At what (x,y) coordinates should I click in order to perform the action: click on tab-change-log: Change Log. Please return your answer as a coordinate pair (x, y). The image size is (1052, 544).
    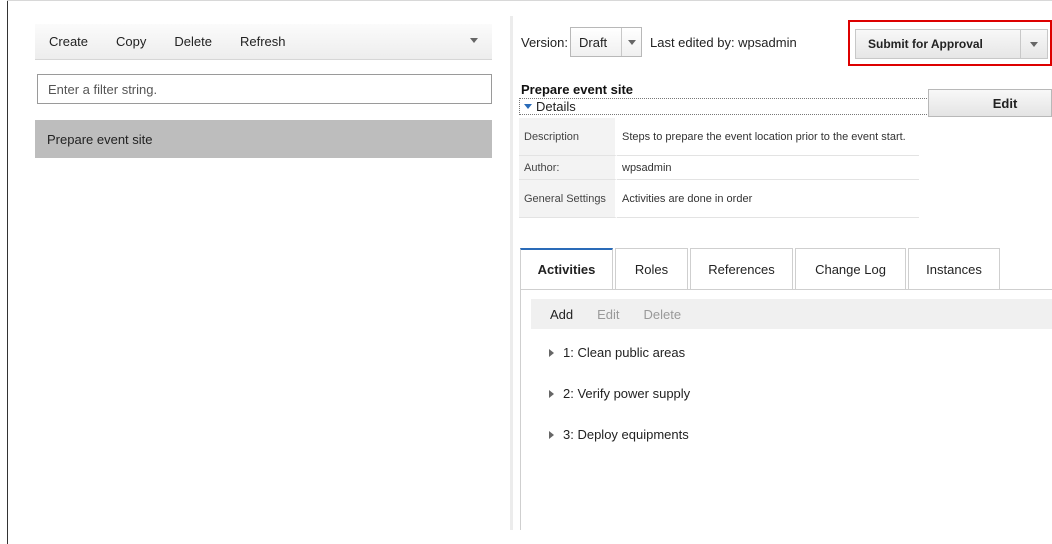
    Looking at the image, I should click on (850, 268).